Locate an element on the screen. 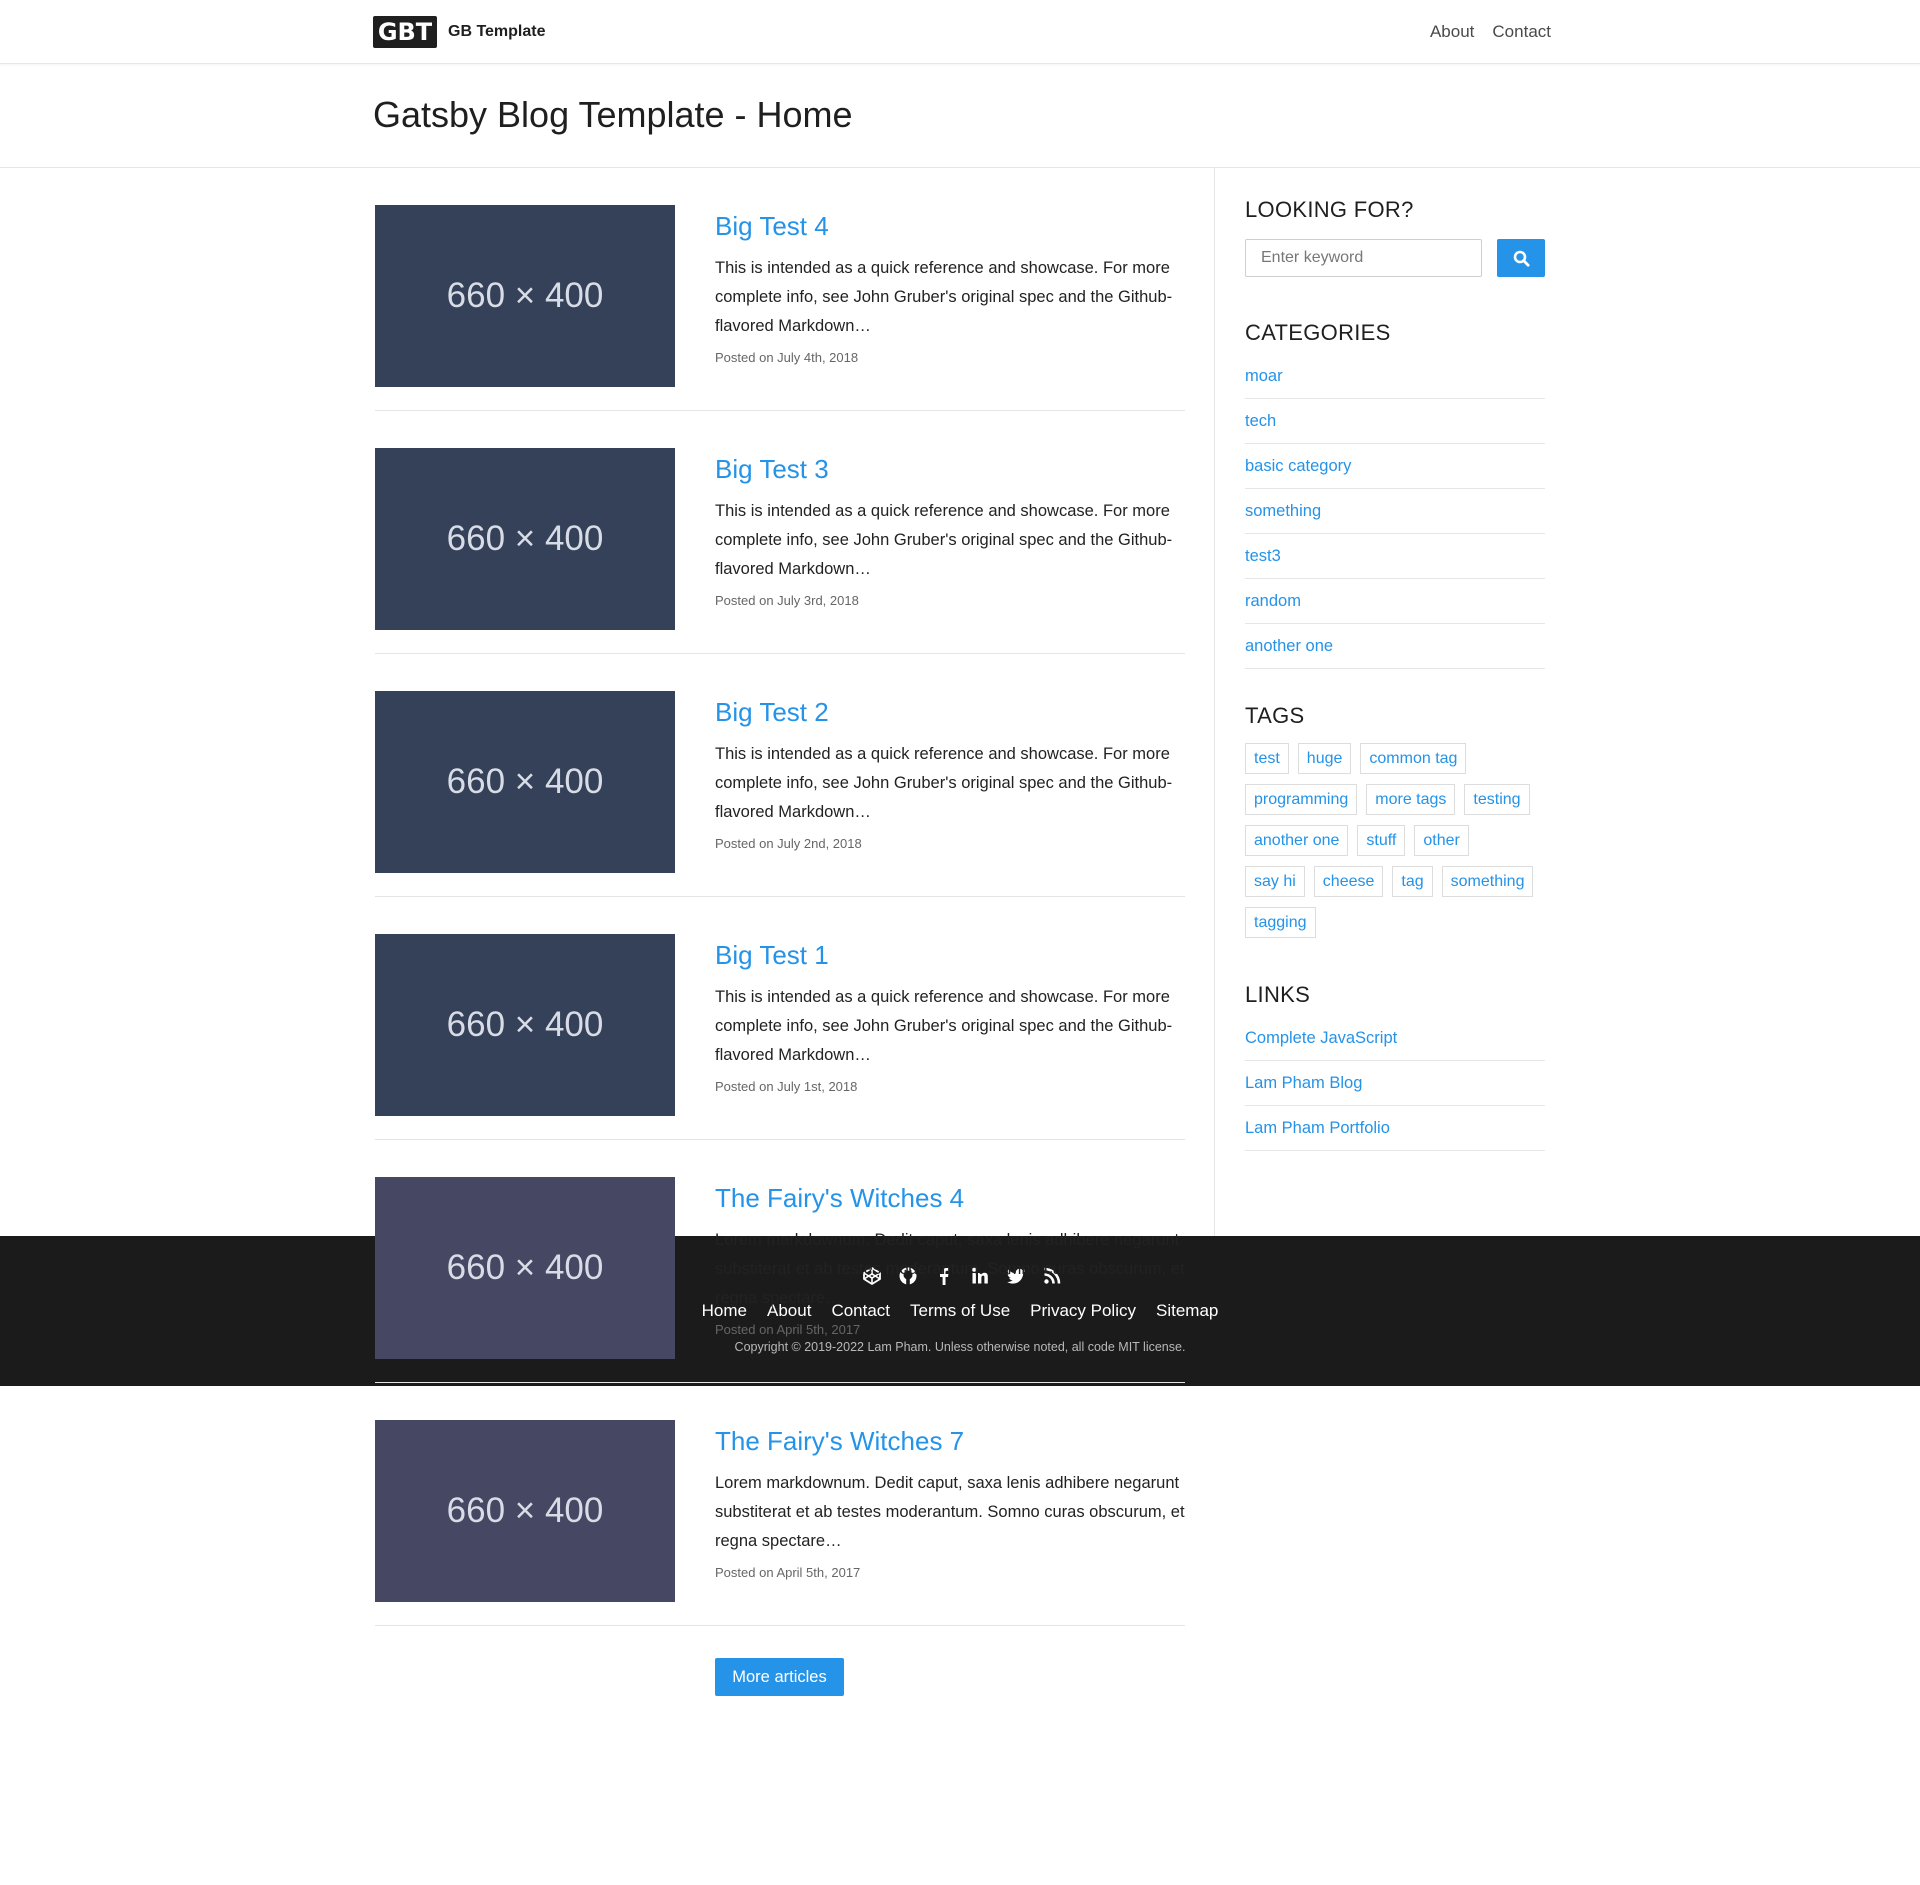  search-widget: LOOKING FOR? is located at coordinates (1395, 222).